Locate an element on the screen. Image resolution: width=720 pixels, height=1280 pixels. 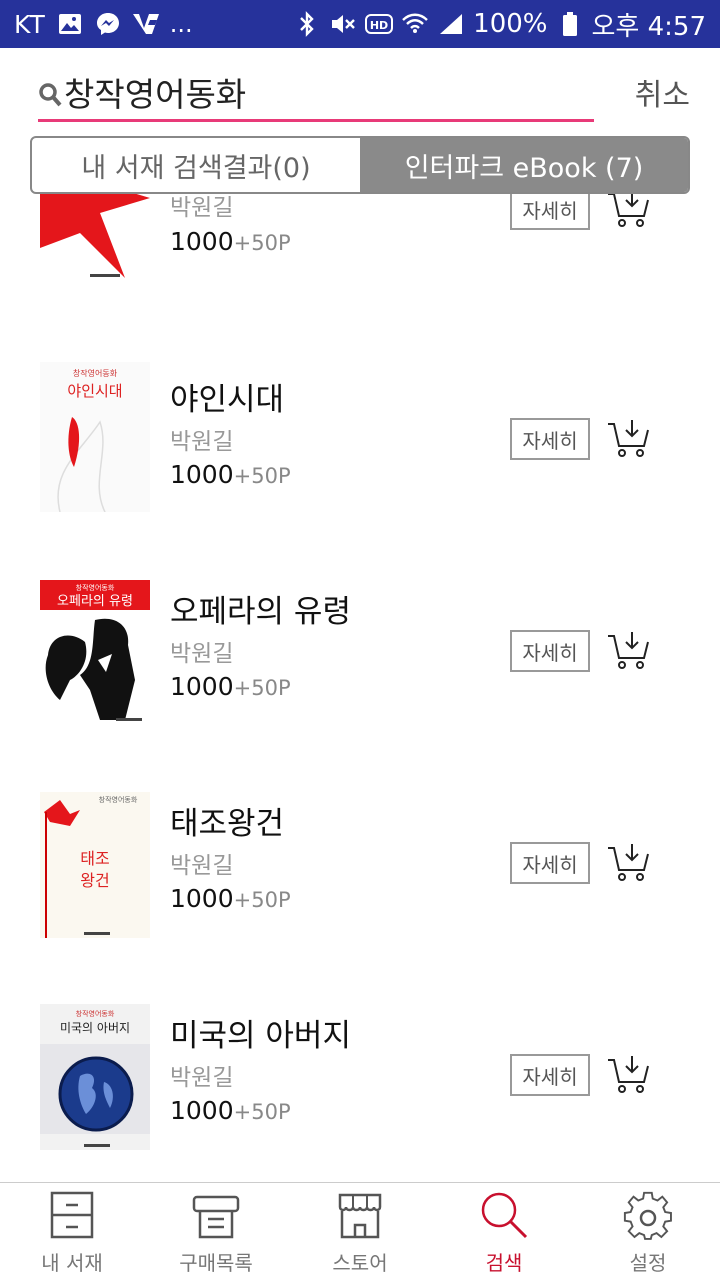
bottom-navigation: 내 서재 구매목록 스토어 검색 설정 is located at coordinates (360, 1231).